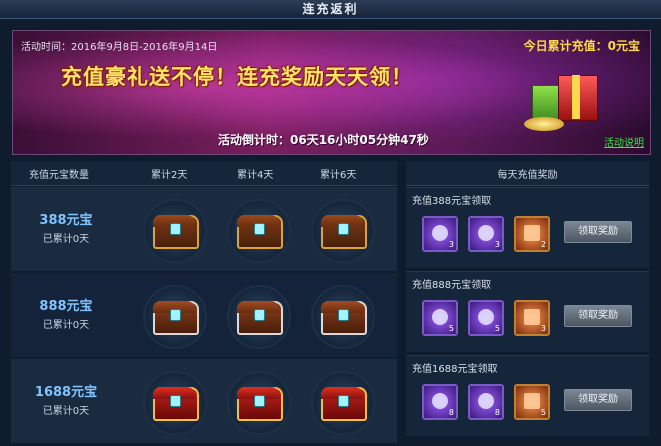 Image resolution: width=661 pixels, height=446 pixels. What do you see at coordinates (452, 285) in the screenshot?
I see `reward-label: 充值888元宝领取` at bounding box center [452, 285].